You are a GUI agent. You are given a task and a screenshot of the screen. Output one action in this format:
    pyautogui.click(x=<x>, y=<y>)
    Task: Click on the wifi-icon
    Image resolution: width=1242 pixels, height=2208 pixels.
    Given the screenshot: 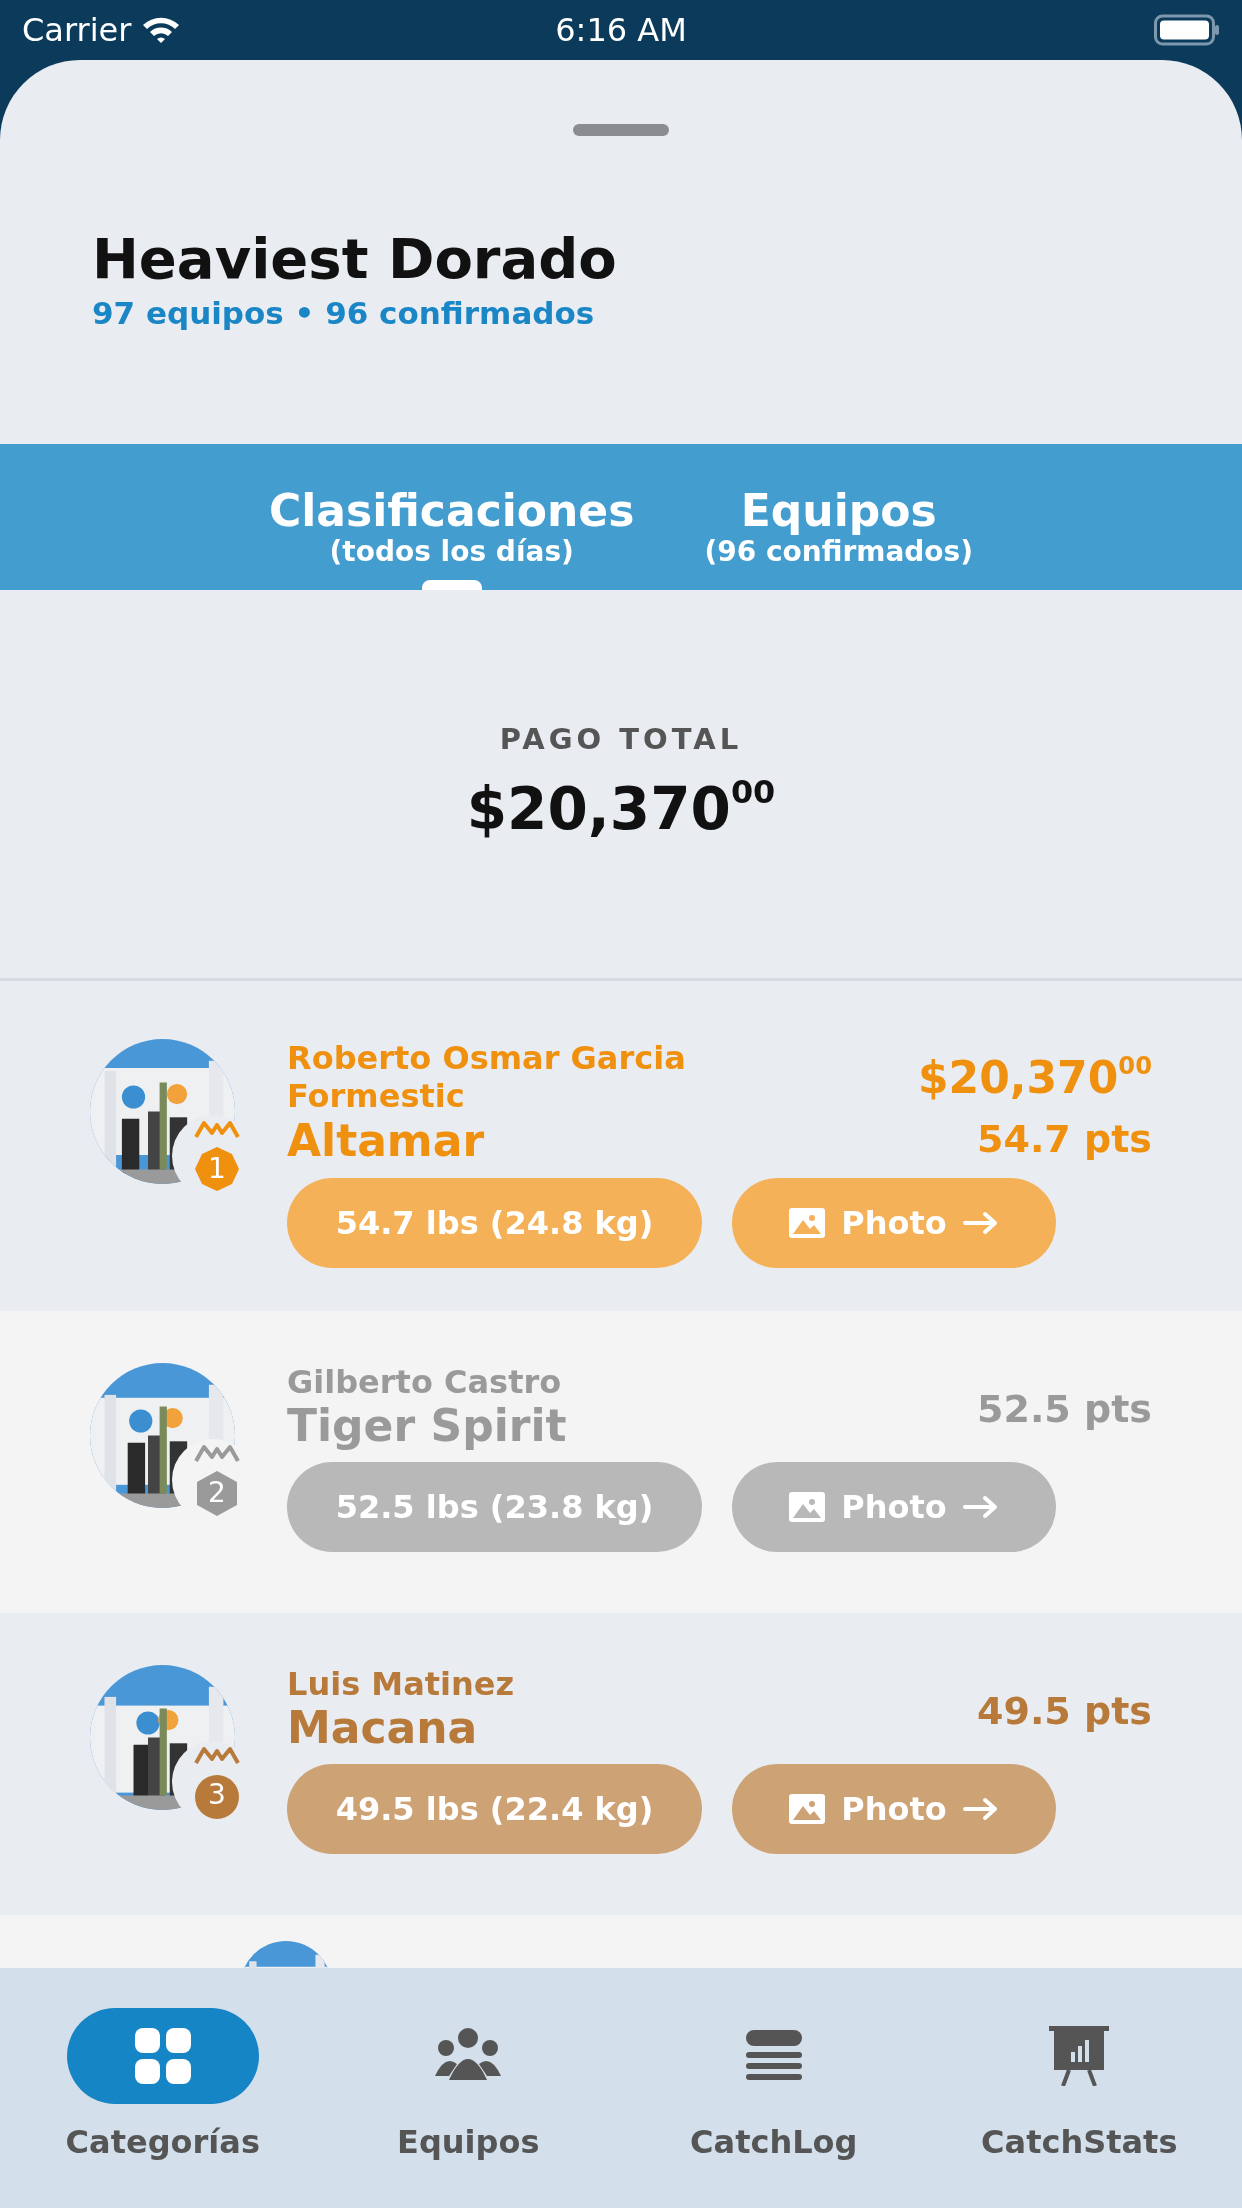 What is the action you would take?
    pyautogui.click(x=161, y=30)
    